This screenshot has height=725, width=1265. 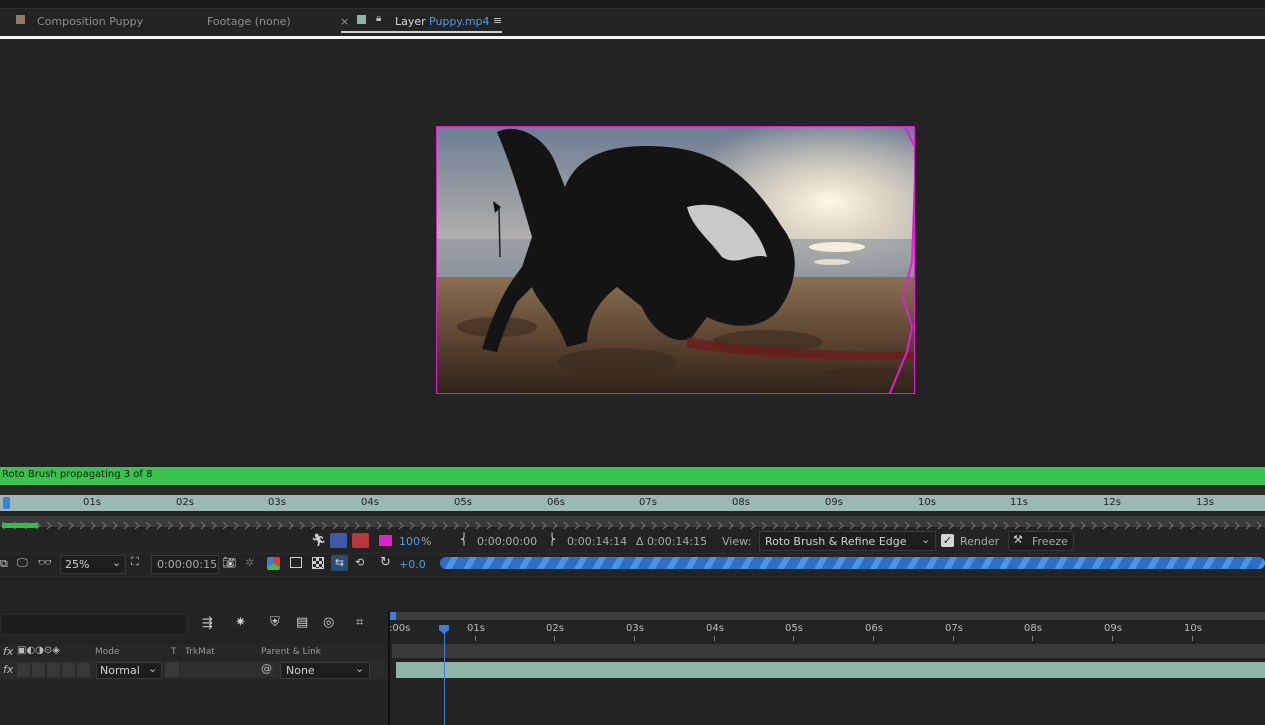 What do you see at coordinates (300, 670) in the screenshot?
I see `parent-value: None` at bounding box center [300, 670].